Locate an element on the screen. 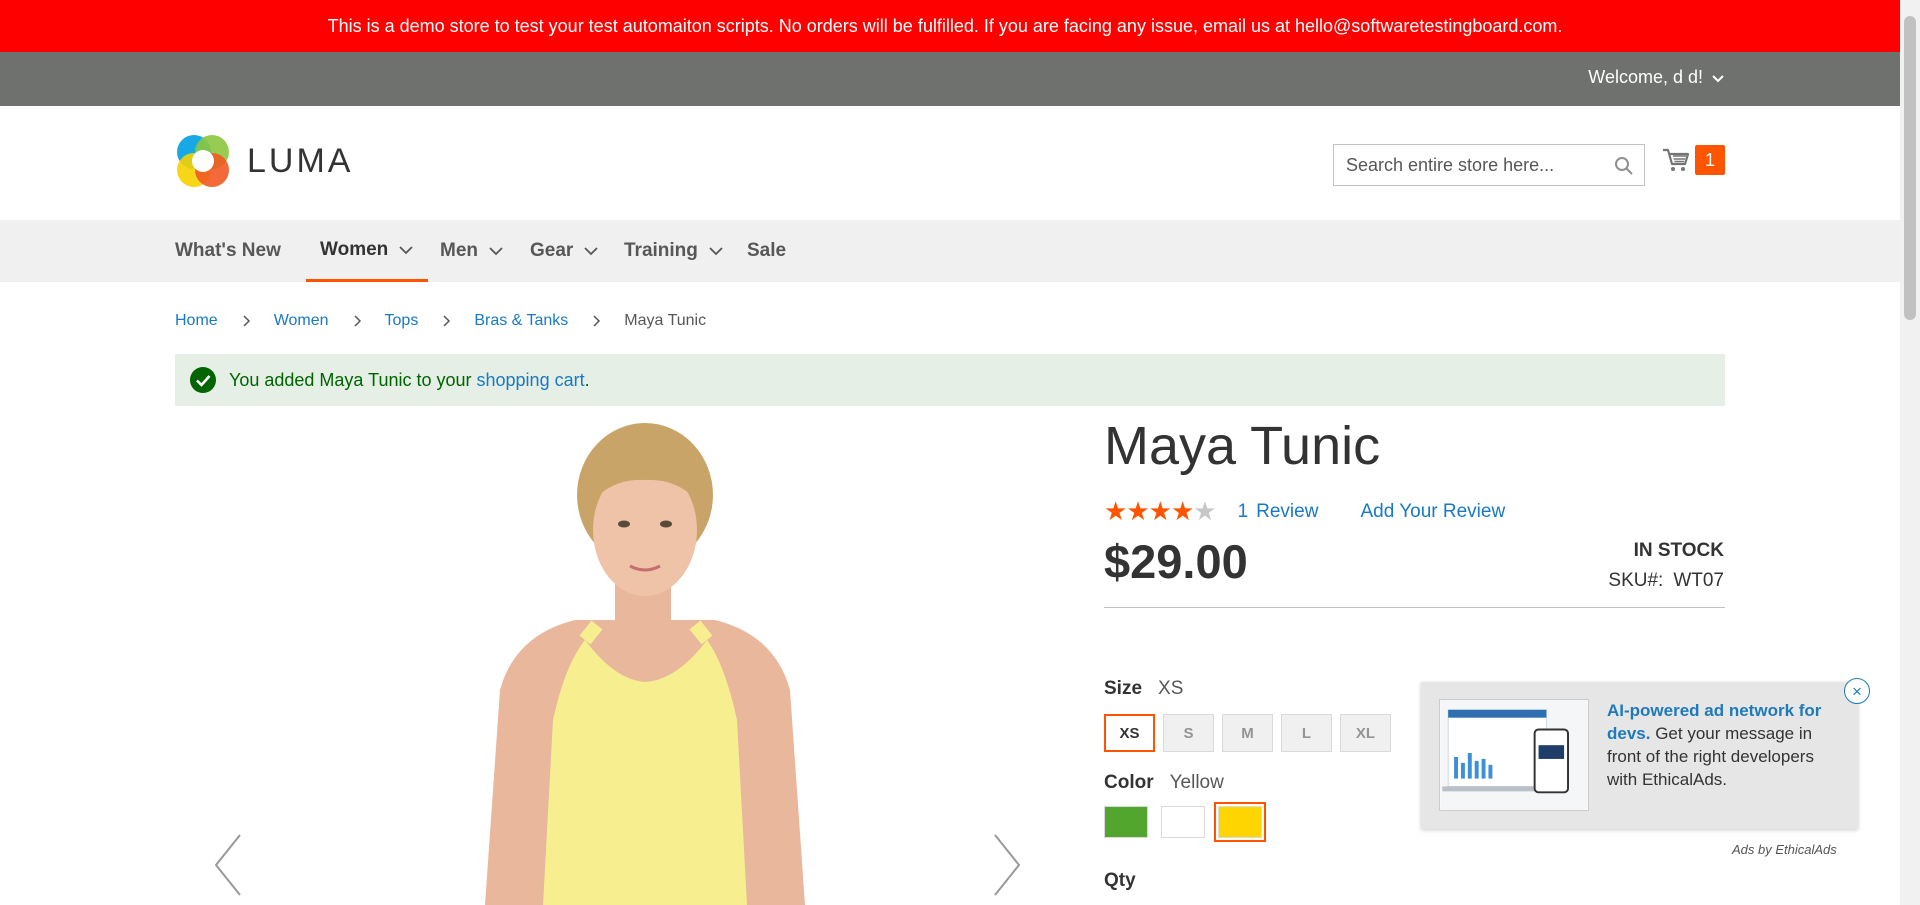 The image size is (1920, 905). breadcrumb-home: Home is located at coordinates (196, 321).